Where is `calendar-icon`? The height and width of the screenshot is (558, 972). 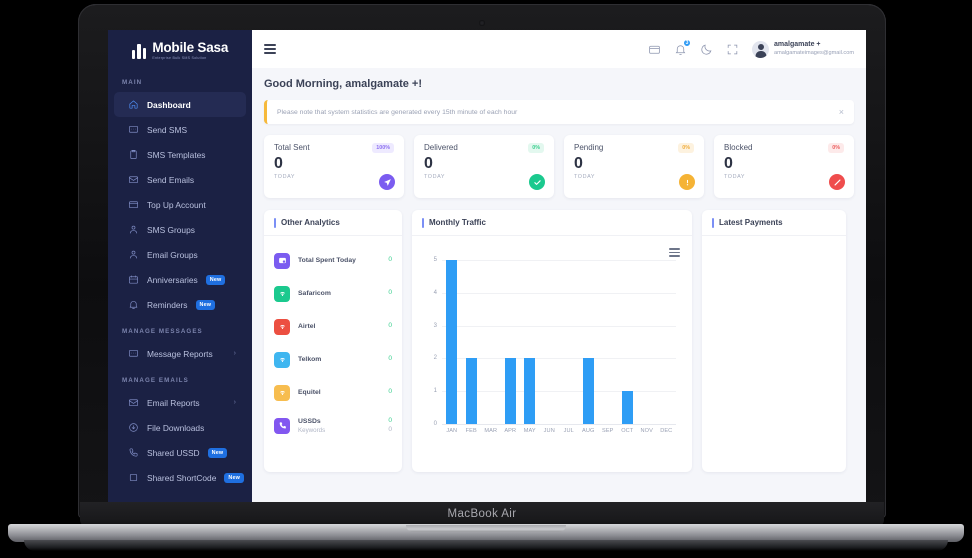
calendar-icon is located at coordinates (133, 279).